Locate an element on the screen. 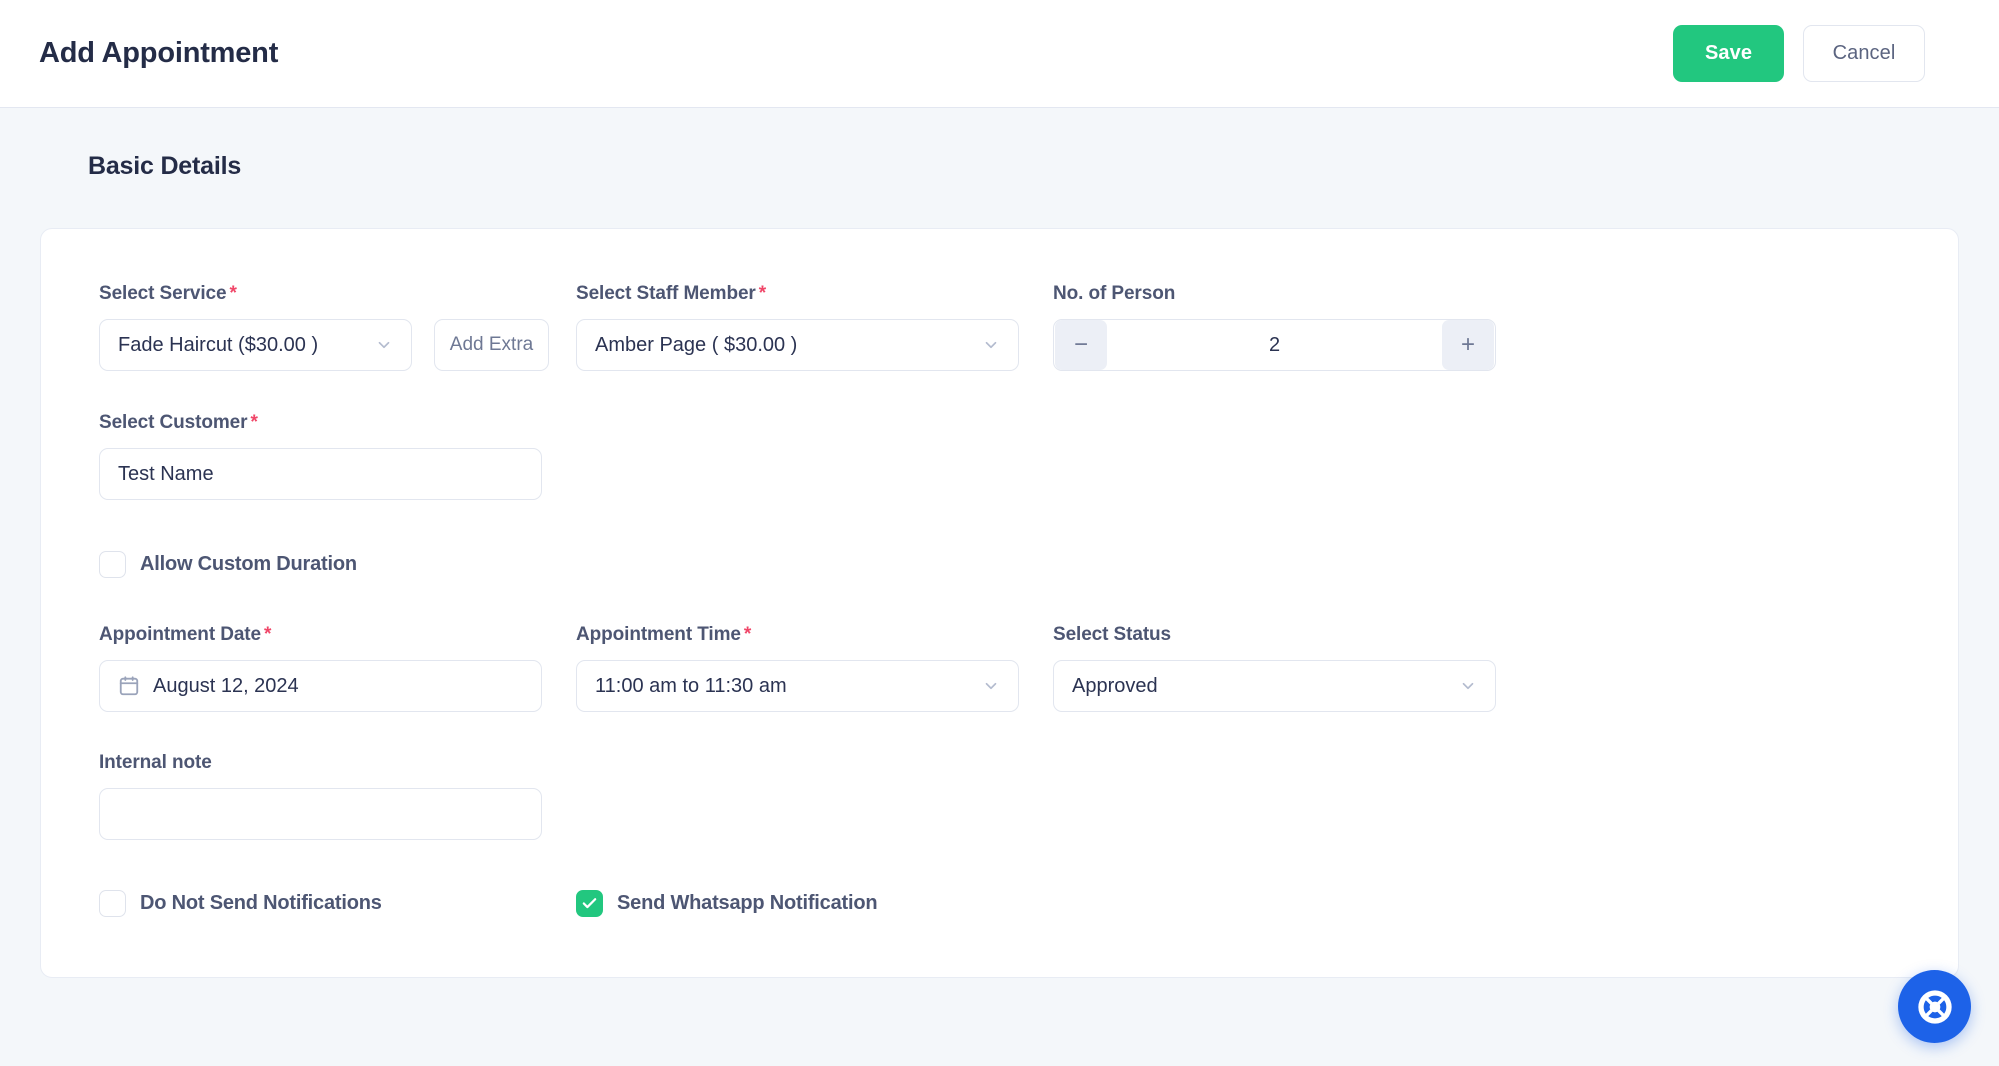 The image size is (1999, 1066). cancel-button: Cancel is located at coordinates (1864, 53).